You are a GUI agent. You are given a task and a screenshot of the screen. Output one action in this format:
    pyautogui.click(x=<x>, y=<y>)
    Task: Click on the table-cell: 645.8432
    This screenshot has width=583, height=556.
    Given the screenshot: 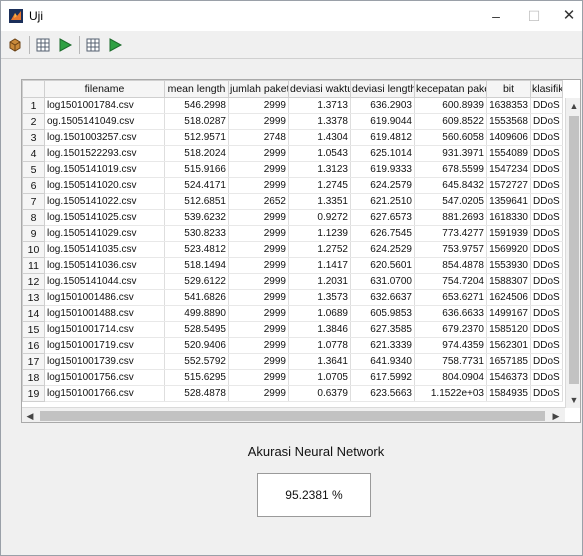 What is the action you would take?
    pyautogui.click(x=450, y=185)
    